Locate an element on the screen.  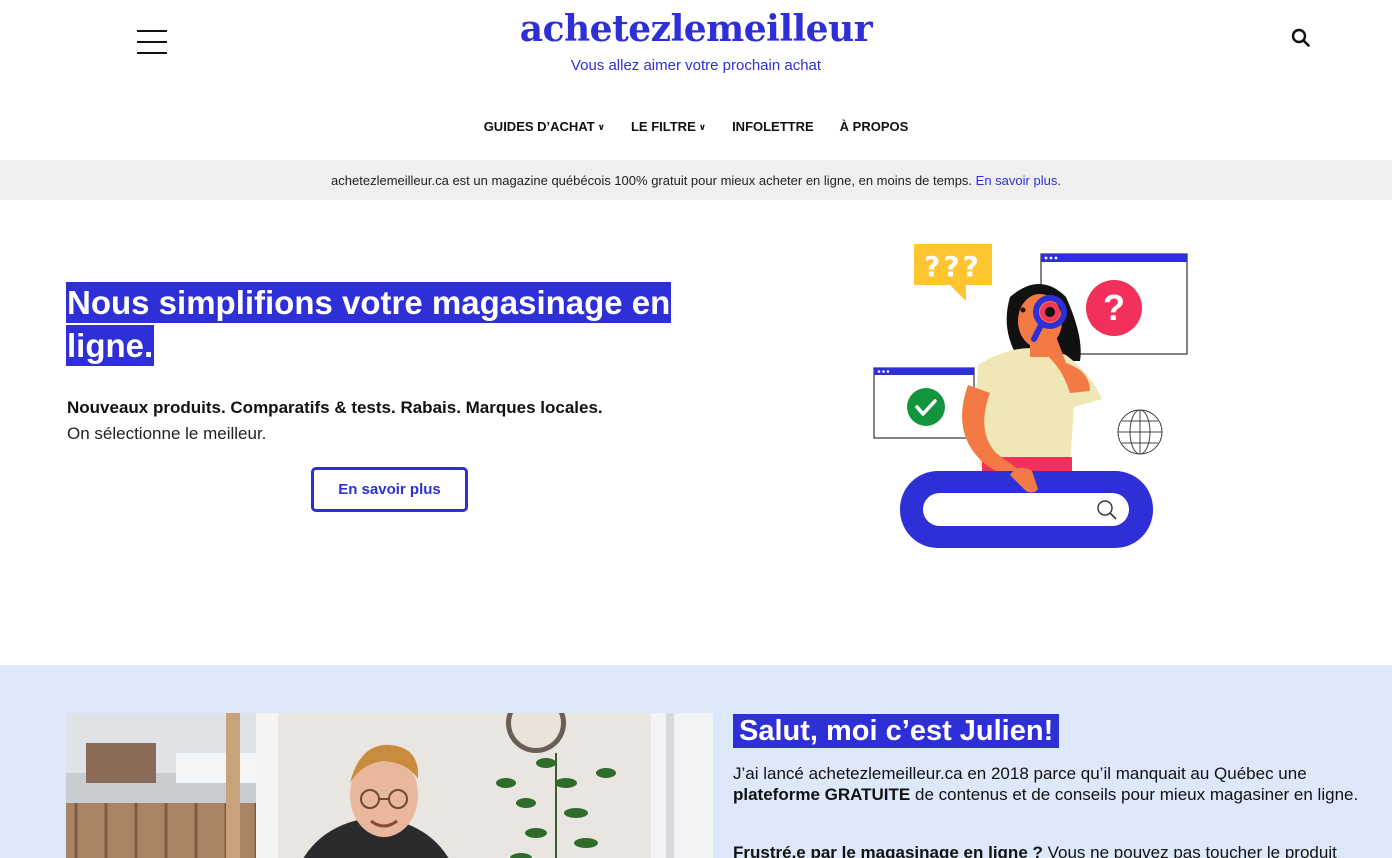
shopping-woman-illustration: ? ??? is located at coordinates (1030, 396).